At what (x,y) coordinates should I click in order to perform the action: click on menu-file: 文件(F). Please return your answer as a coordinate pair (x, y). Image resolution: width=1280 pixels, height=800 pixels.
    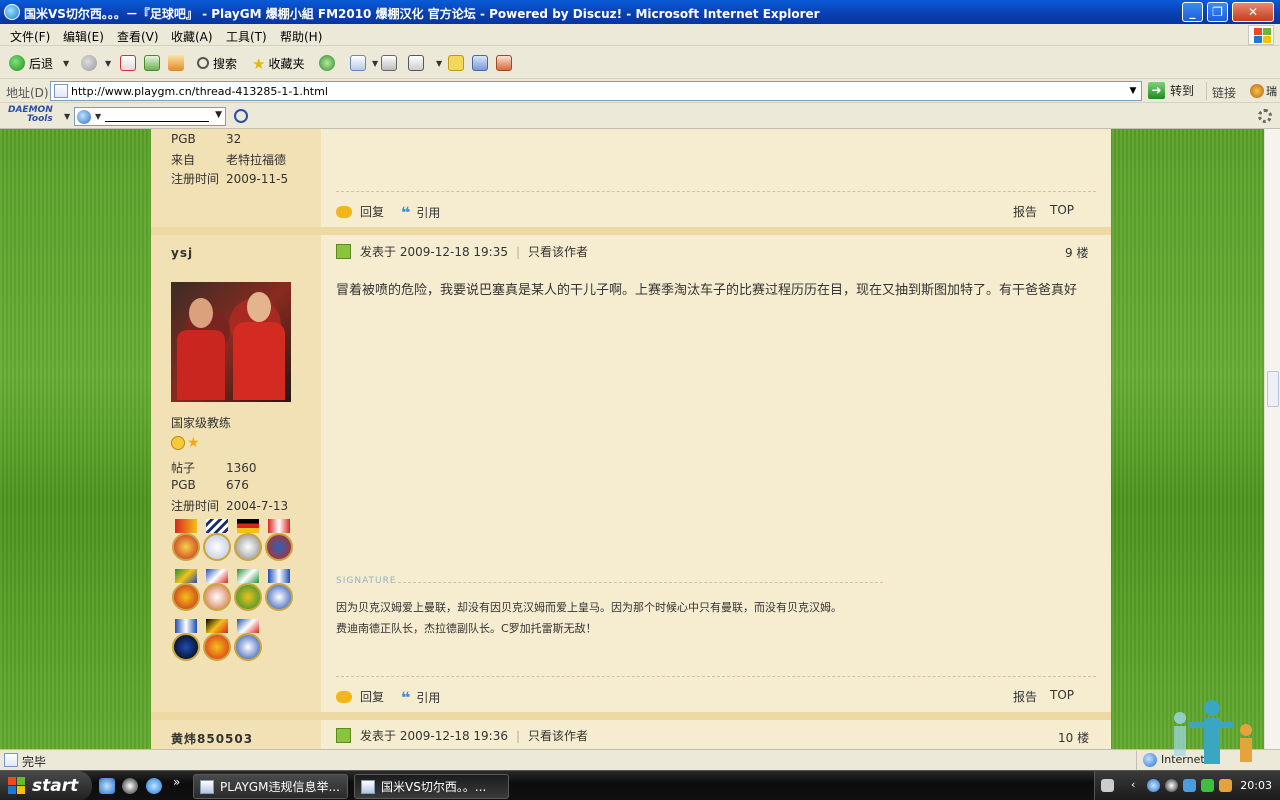
    Looking at the image, I should click on (30, 36).